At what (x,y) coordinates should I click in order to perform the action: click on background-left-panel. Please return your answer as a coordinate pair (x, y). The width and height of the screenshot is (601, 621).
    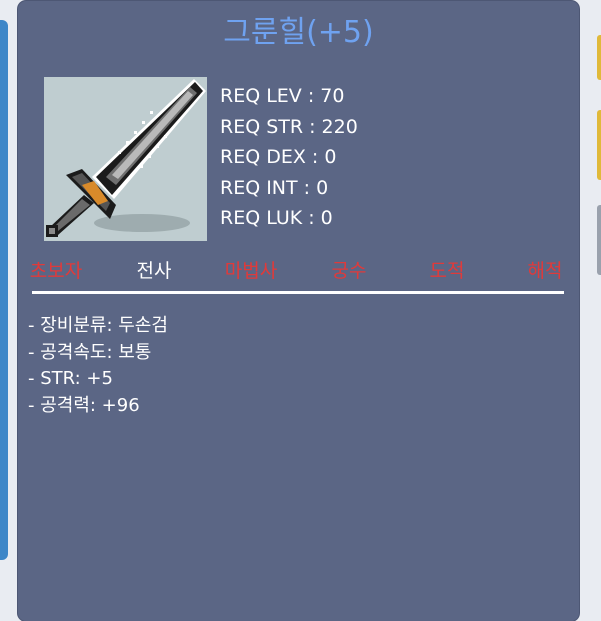
    Looking at the image, I should click on (4, 290).